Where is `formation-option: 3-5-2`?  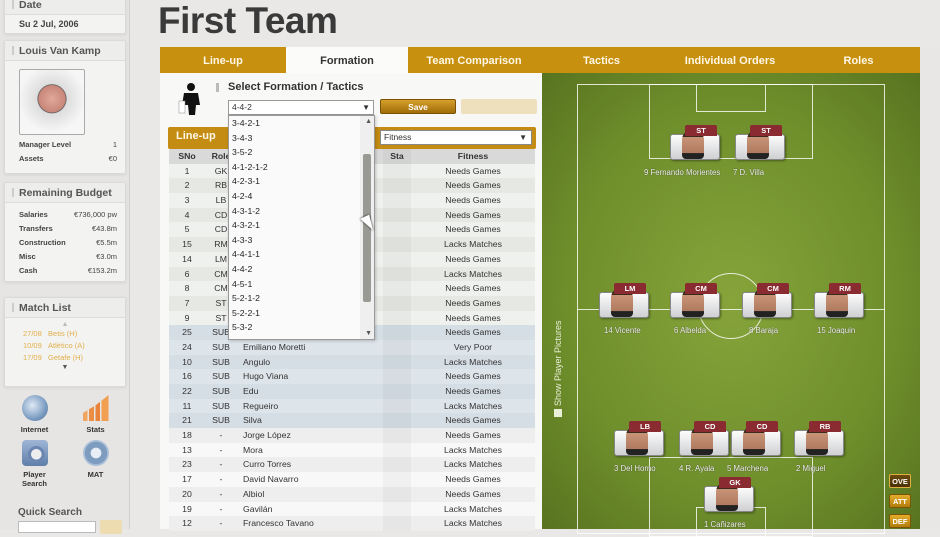 formation-option: 3-5-2 is located at coordinates (301, 152).